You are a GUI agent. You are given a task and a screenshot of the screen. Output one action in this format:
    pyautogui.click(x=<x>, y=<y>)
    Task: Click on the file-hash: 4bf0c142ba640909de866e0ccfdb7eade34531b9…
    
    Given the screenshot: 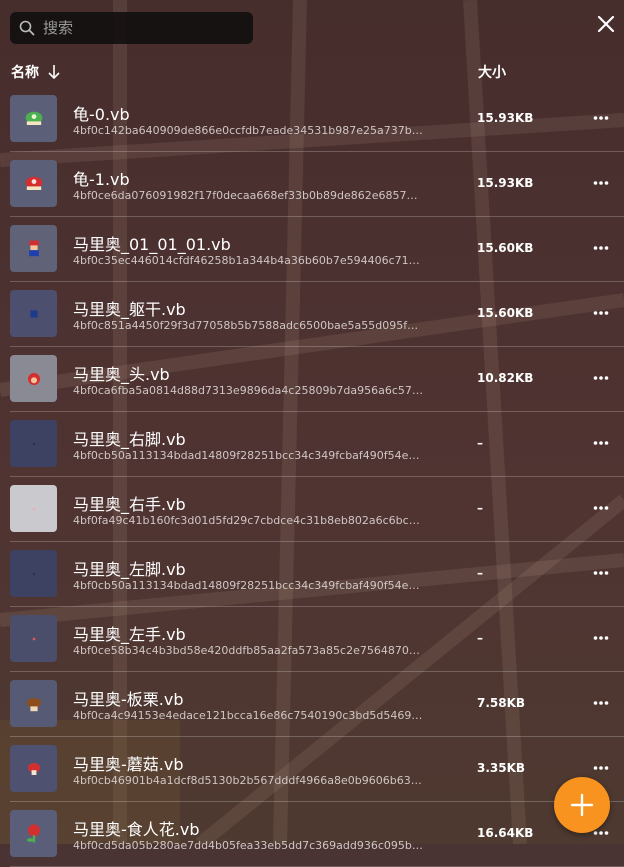 What is the action you would take?
    pyautogui.click(x=248, y=130)
    